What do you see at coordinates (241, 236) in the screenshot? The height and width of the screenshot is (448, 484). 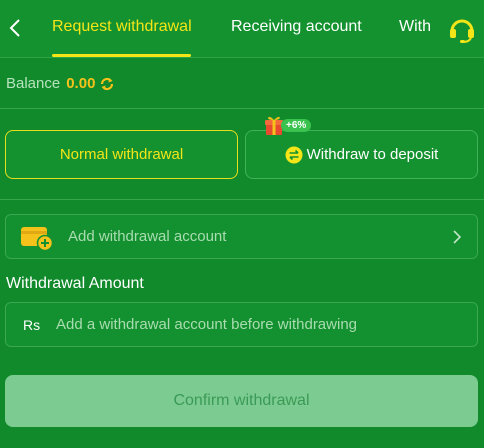 I see `add-withdrawal-account-row: Add withdrawal account` at bounding box center [241, 236].